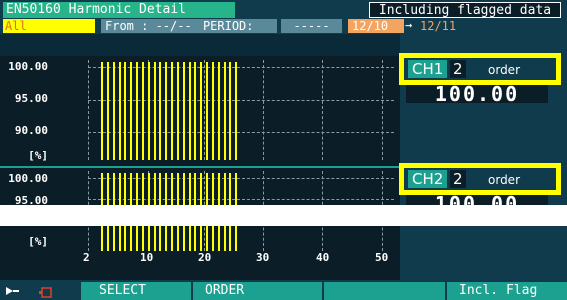  Describe the element at coordinates (46, 291) in the screenshot. I see `memory-card-icon` at that location.